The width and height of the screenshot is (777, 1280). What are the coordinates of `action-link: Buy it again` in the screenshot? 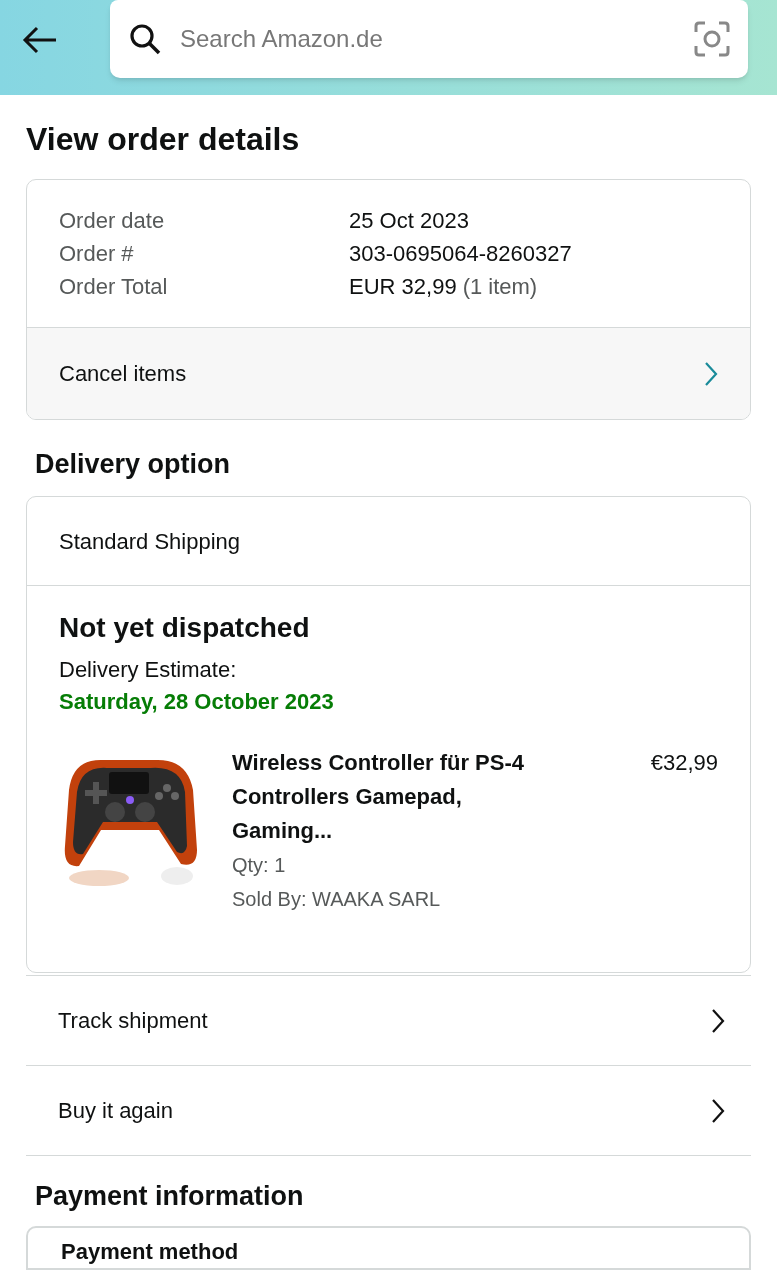 It's located at (388, 1111).